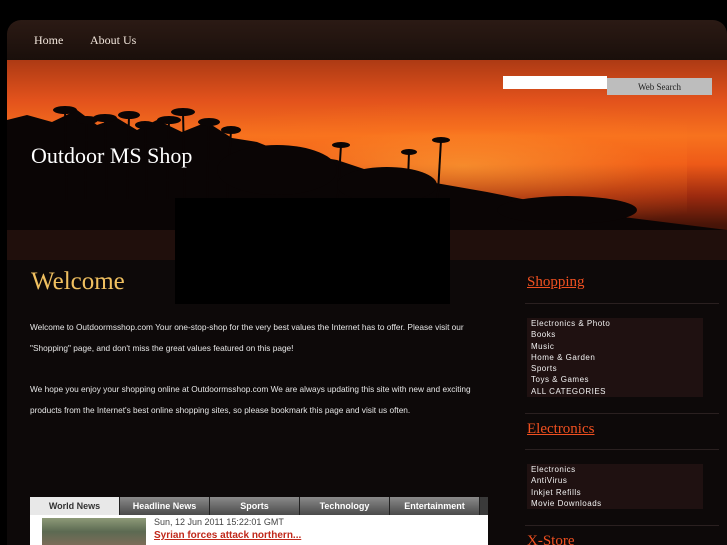 The image size is (727, 545). What do you see at coordinates (615, 391) in the screenshot?
I see `sidebar-item-all-categories: ALL CATEGORIES` at bounding box center [615, 391].